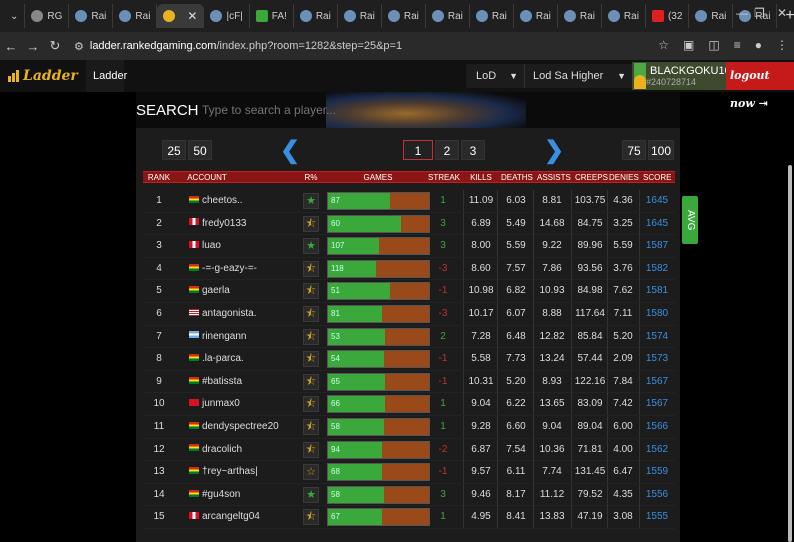 Image resolution: width=794 pixels, height=542 pixels. I want to click on room-select: Lod Sa Higher ▼, so click(578, 76).